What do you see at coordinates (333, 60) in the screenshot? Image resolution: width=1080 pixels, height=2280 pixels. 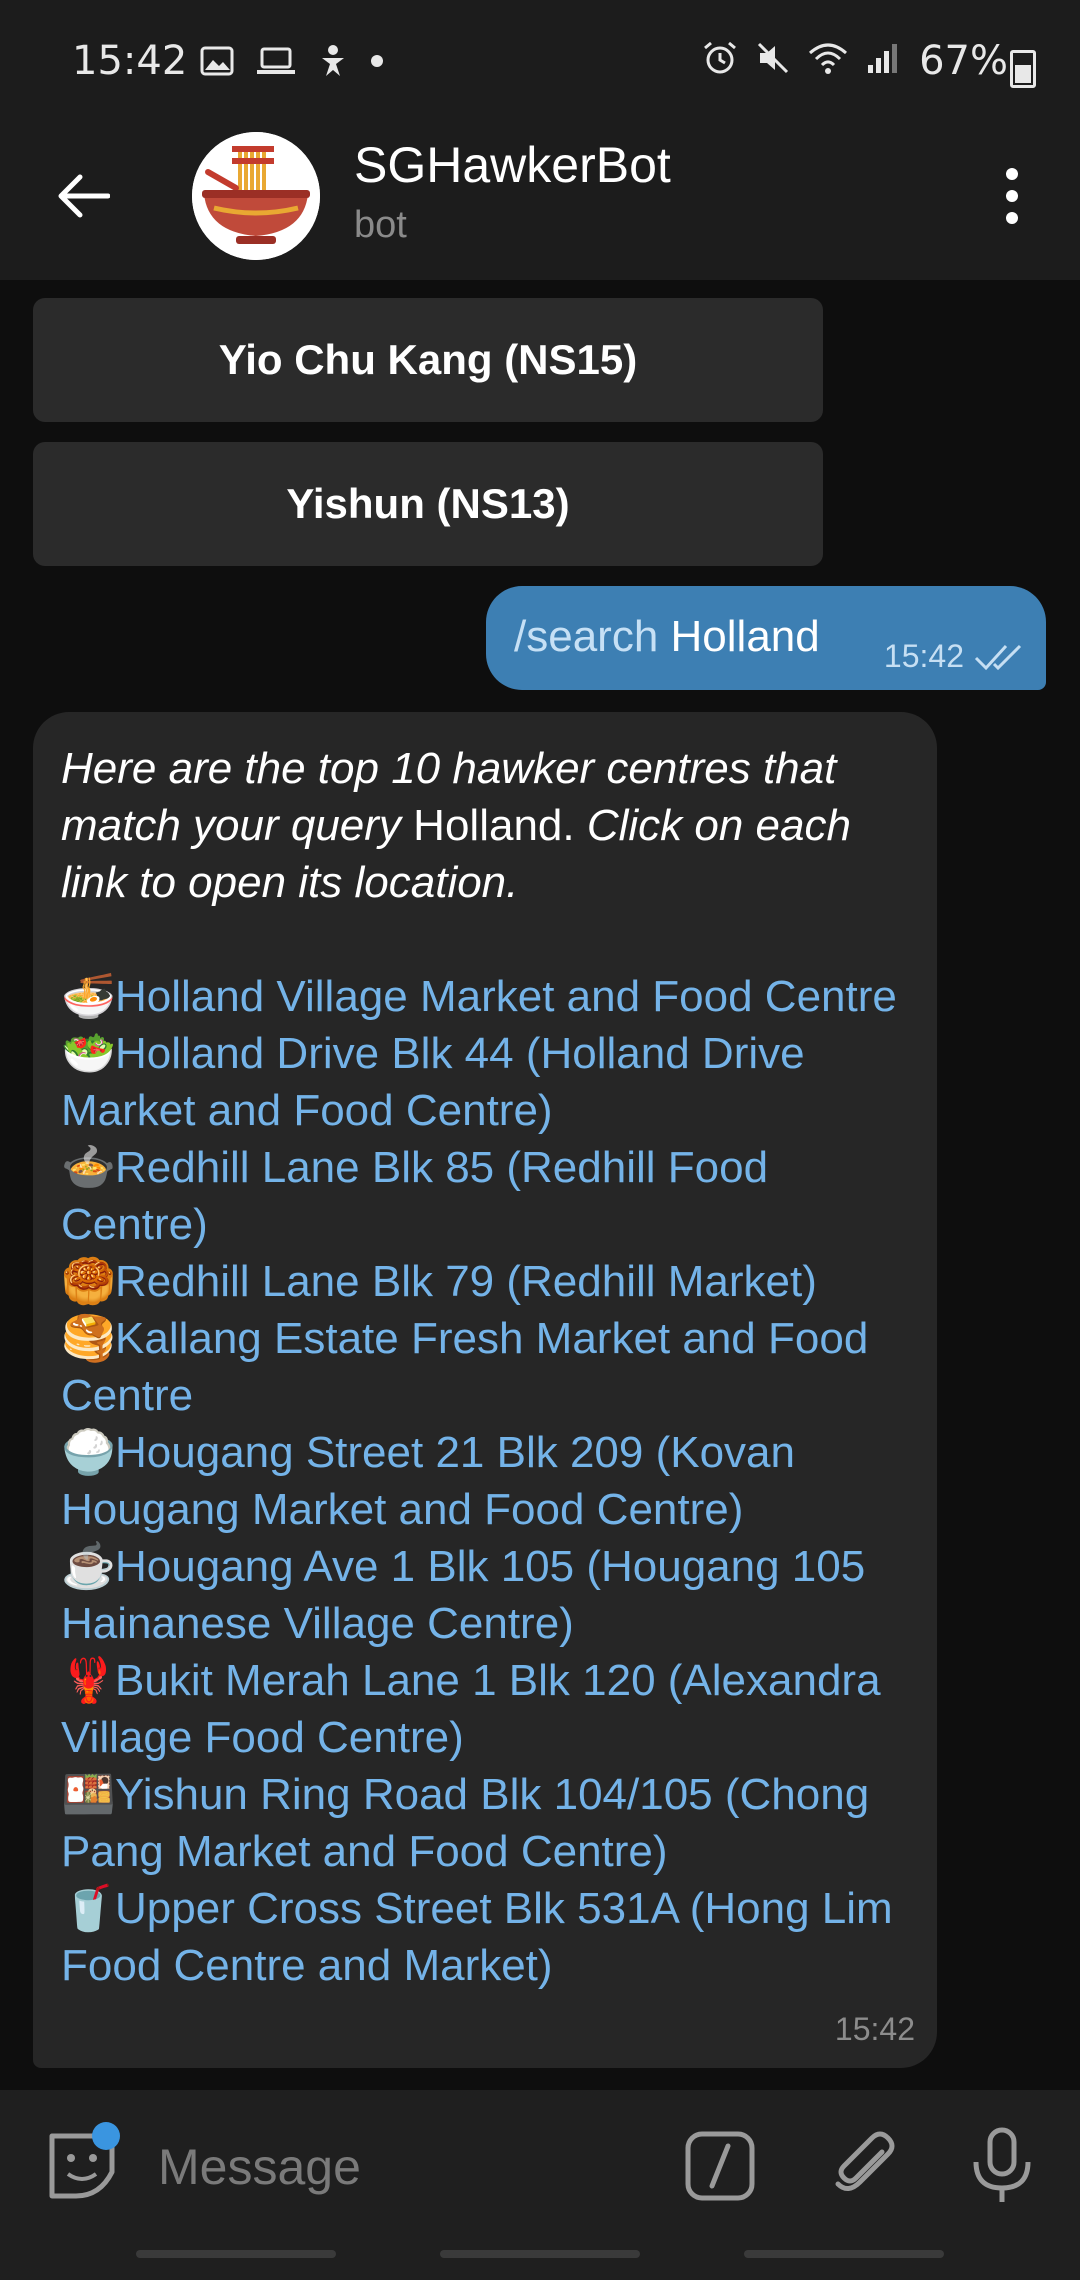 I see `accessibility-icon` at bounding box center [333, 60].